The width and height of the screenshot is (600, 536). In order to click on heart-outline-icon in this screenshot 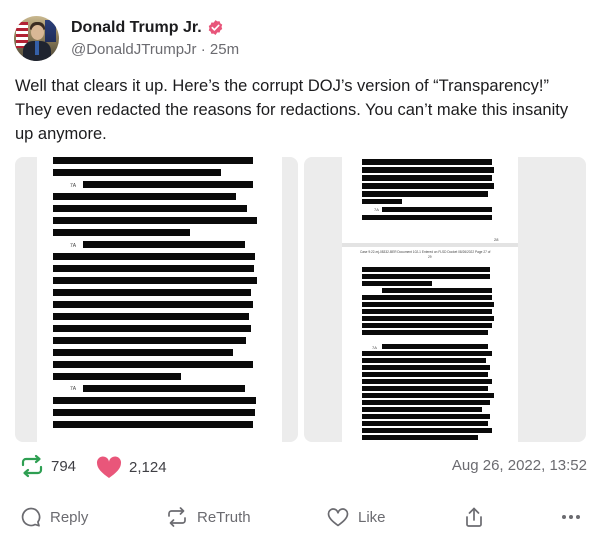, I will do `click(338, 517)`.